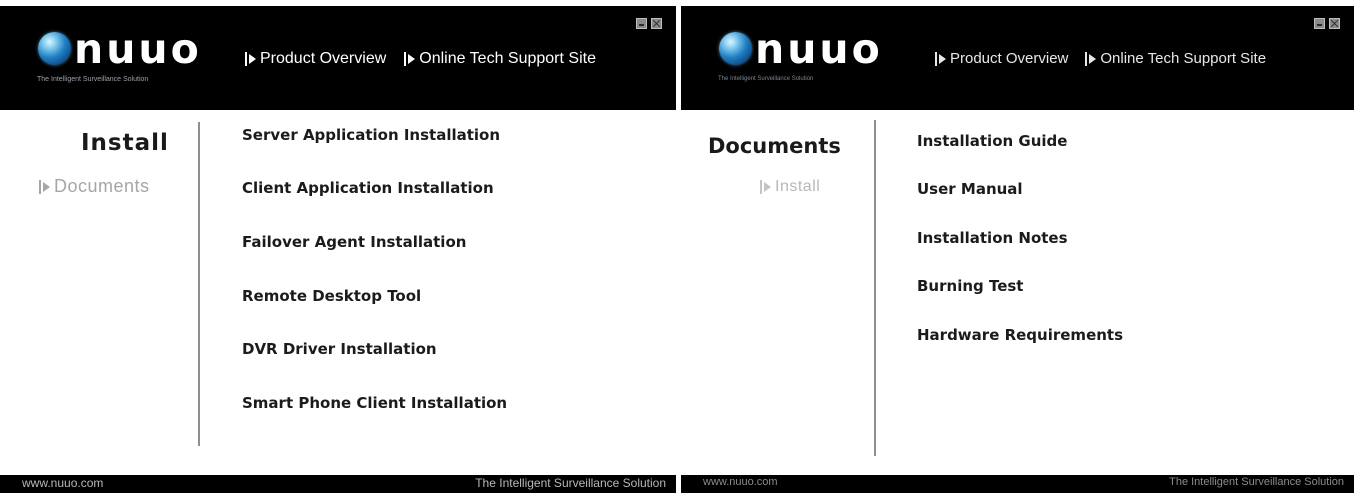 The height and width of the screenshot is (493, 1354). Describe the element at coordinates (371, 135) in the screenshot. I see `menu-item-server-app: Server Application Installation` at that location.